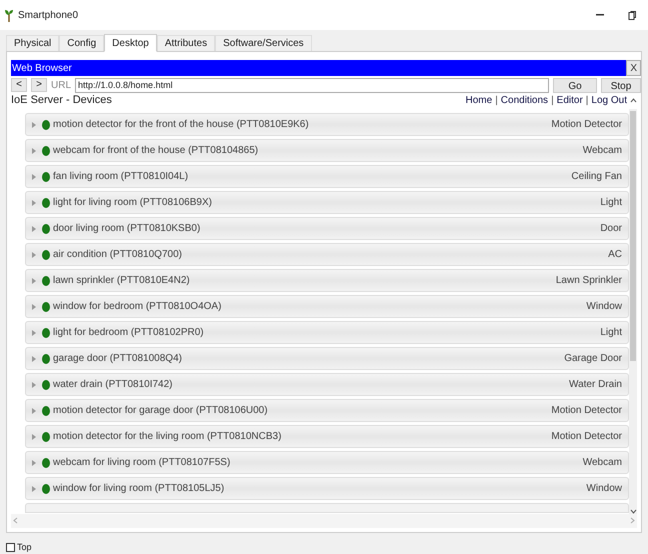 The height and width of the screenshot is (554, 648). What do you see at coordinates (633, 100) in the screenshot?
I see `scroll-up-icon` at bounding box center [633, 100].